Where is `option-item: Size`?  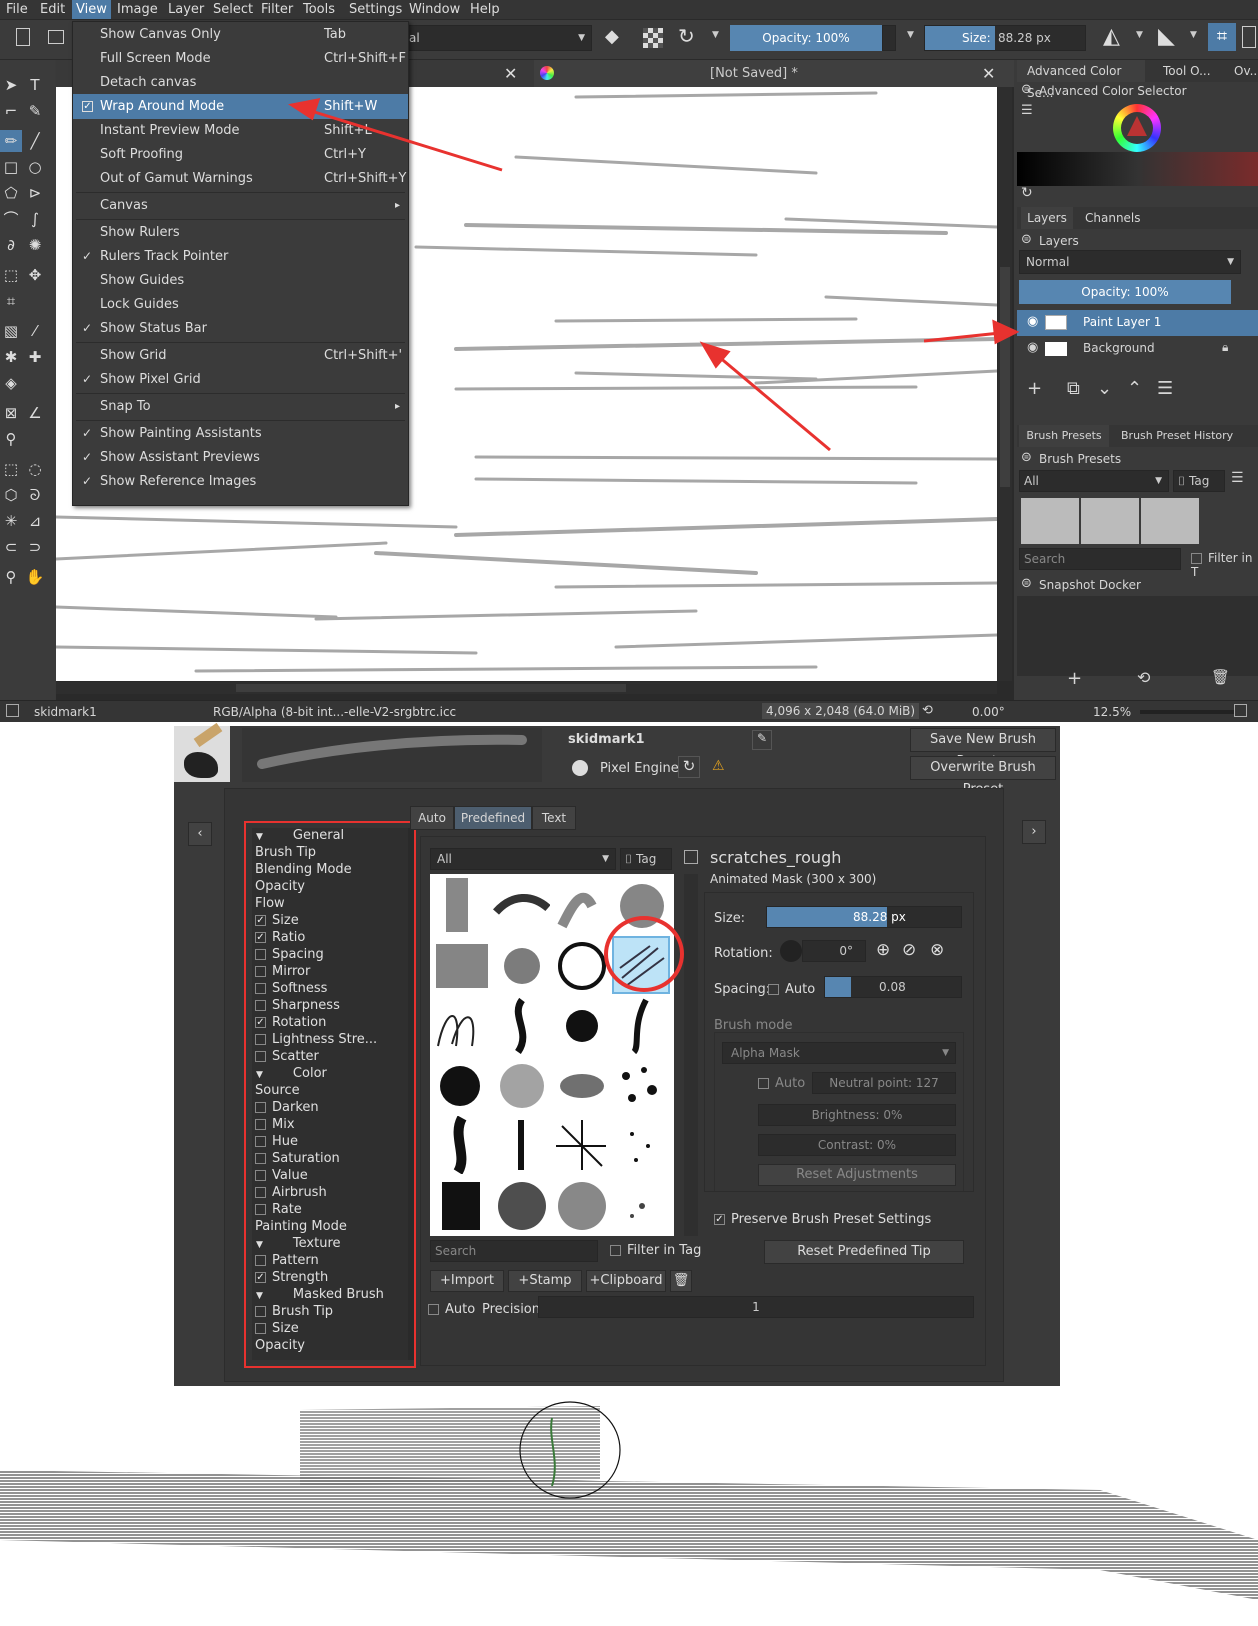
option-item: Size is located at coordinates (326, 1329).